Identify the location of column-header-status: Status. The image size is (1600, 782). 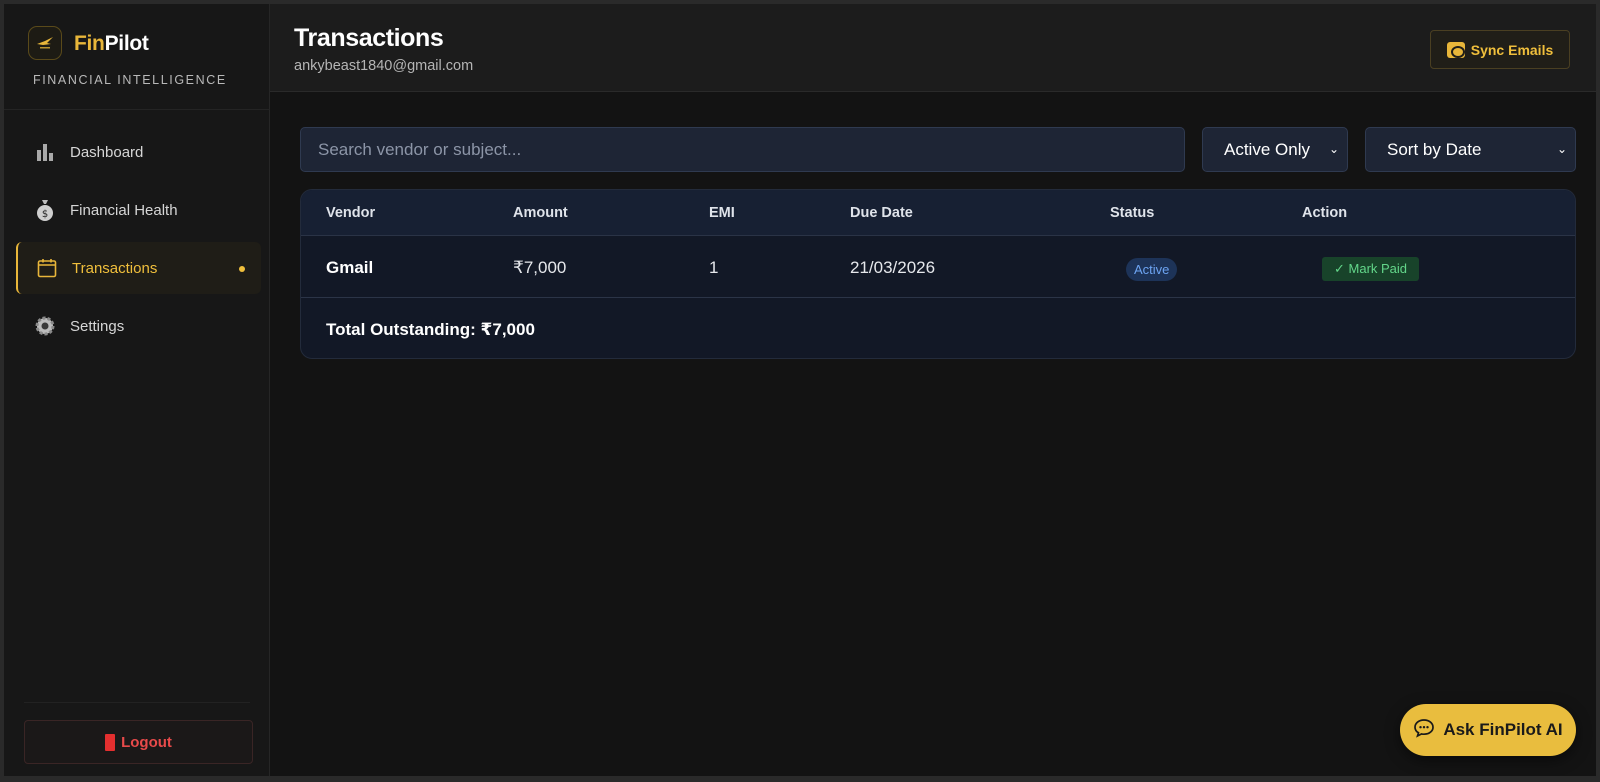
(1132, 213).